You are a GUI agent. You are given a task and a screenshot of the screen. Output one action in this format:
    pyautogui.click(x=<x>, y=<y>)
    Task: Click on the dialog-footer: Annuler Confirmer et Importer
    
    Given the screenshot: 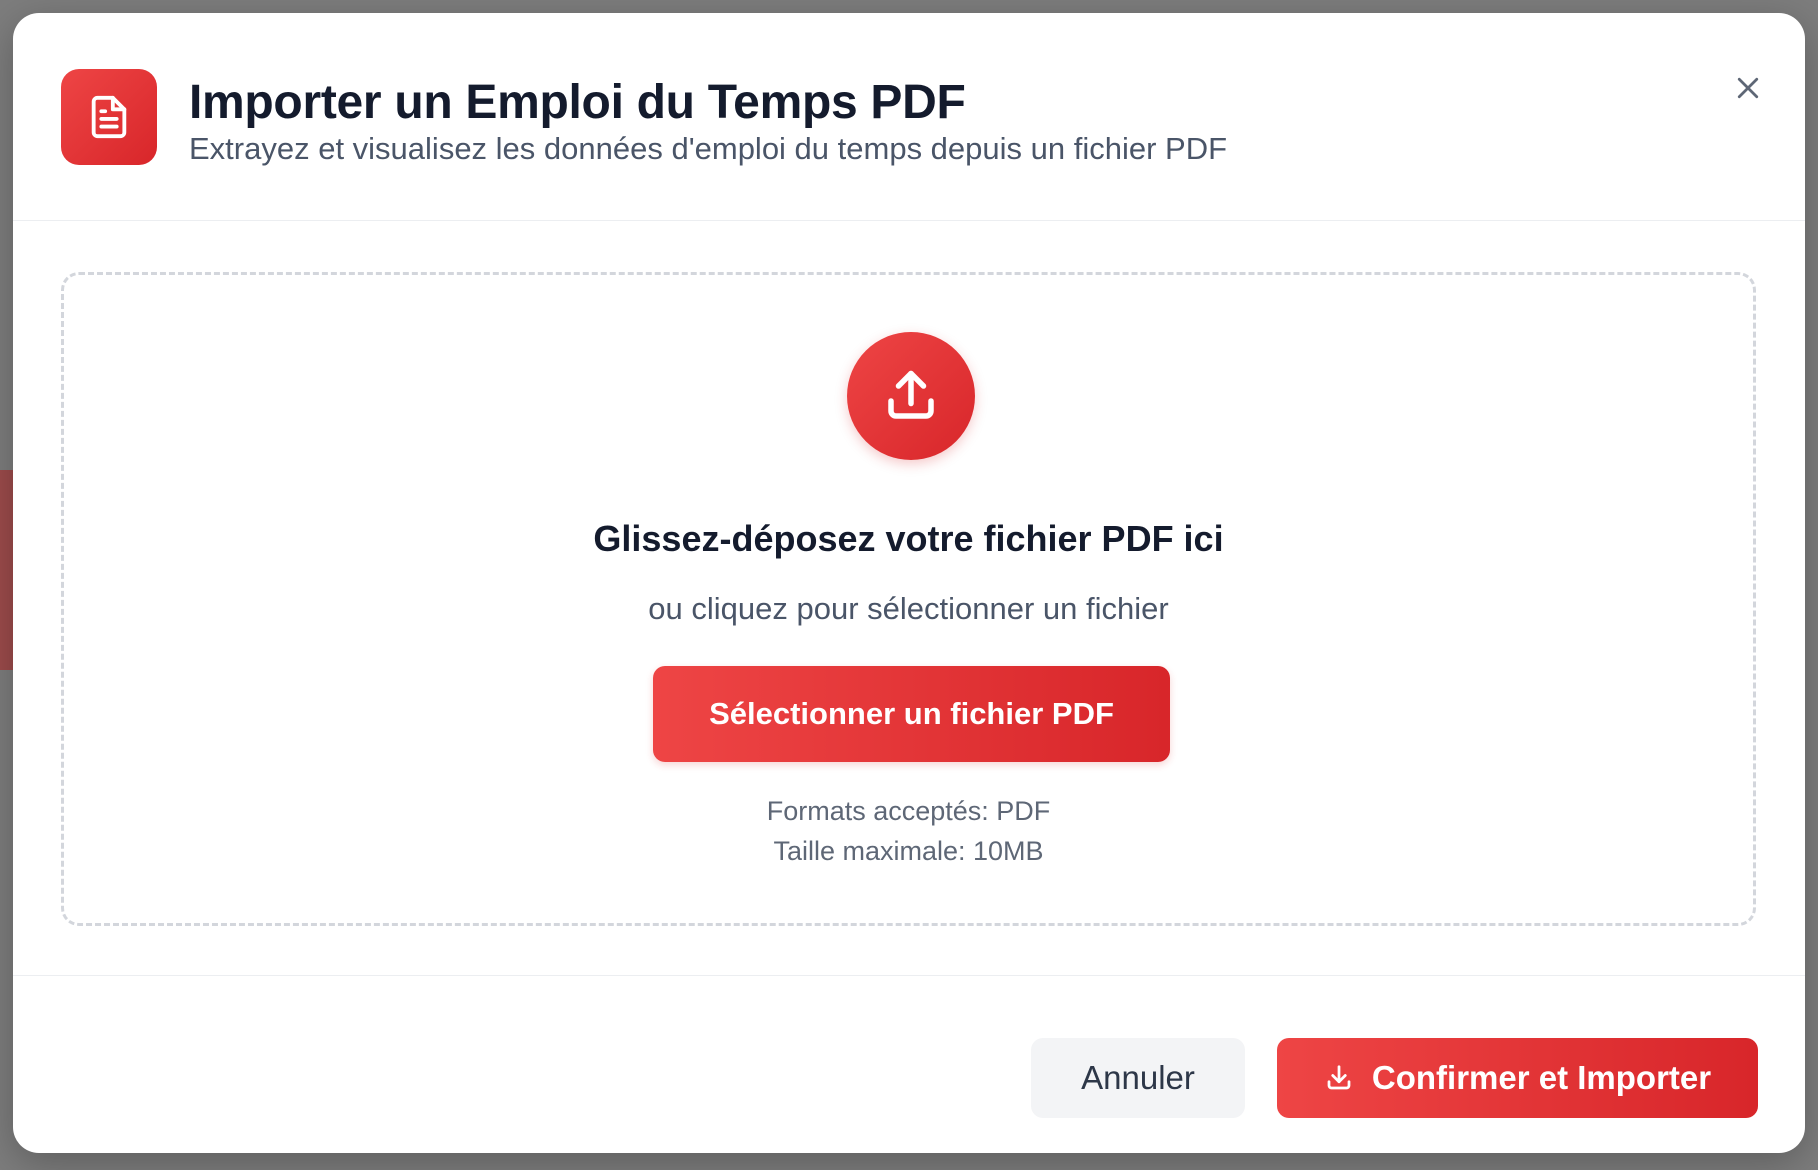 What is the action you would take?
    pyautogui.click(x=909, y=1064)
    